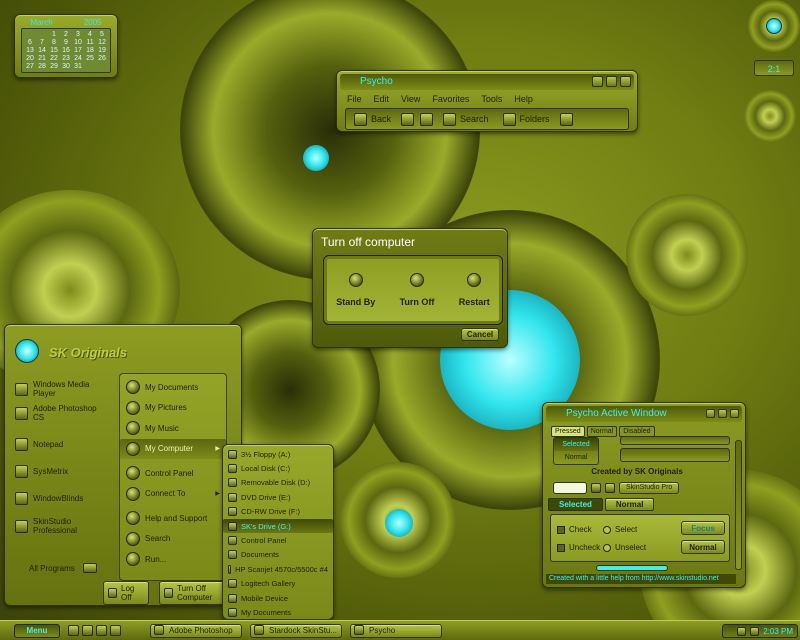 The image size is (800, 640). Describe the element at coordinates (561, 547) in the screenshot. I see `checkbox-unchecked` at that location.